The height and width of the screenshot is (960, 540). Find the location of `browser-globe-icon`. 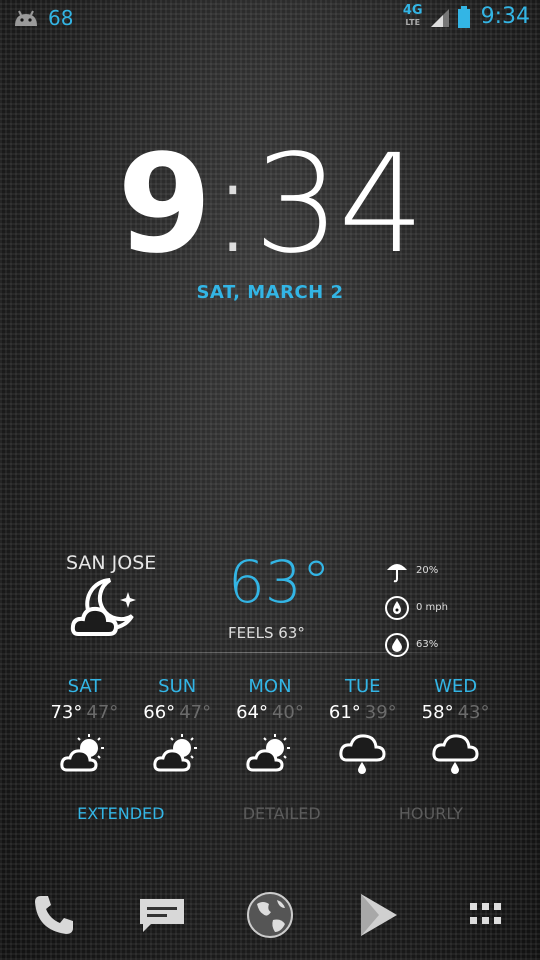

browser-globe-icon is located at coordinates (270, 915).